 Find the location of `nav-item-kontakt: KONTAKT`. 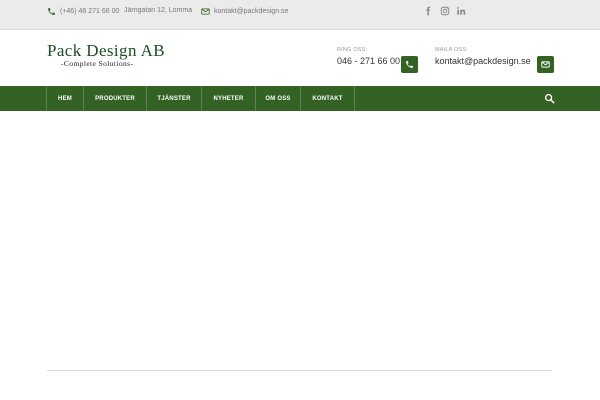

nav-item-kontakt: KONTAKT is located at coordinates (328, 98).